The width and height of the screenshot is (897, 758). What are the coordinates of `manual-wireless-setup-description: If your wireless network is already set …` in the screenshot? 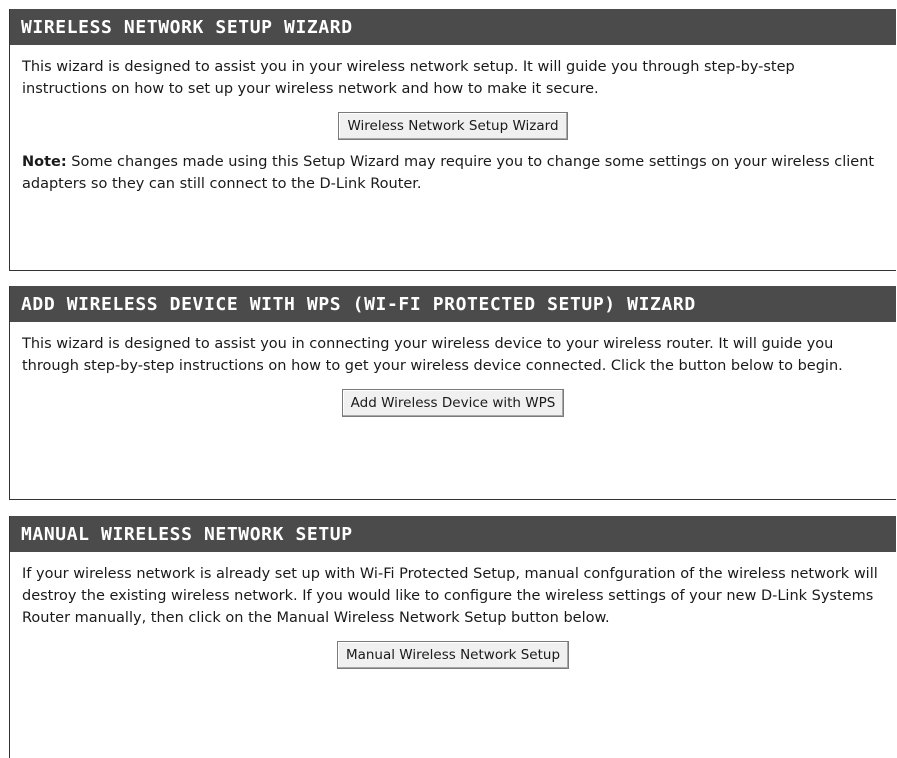 It's located at (450, 596).